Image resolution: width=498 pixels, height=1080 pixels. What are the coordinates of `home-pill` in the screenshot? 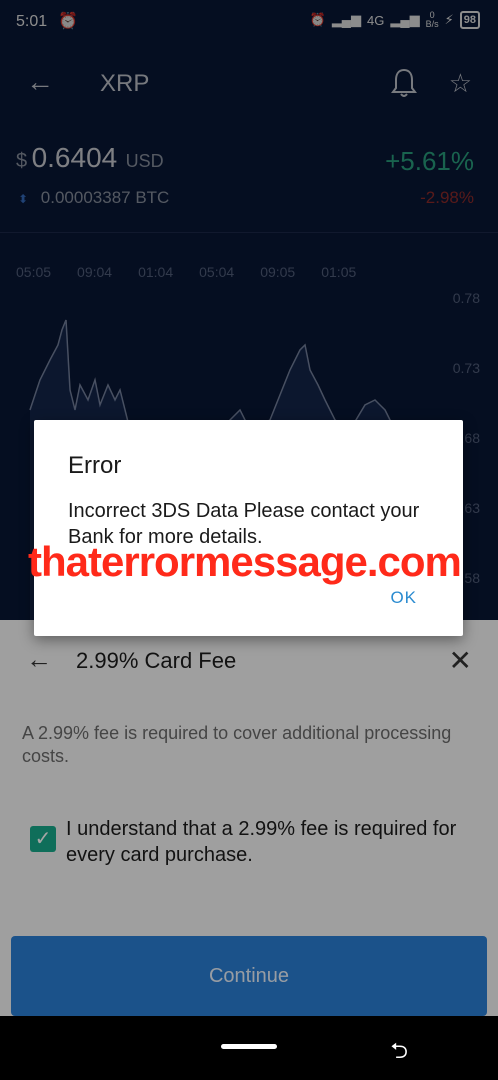 It's located at (249, 1046).